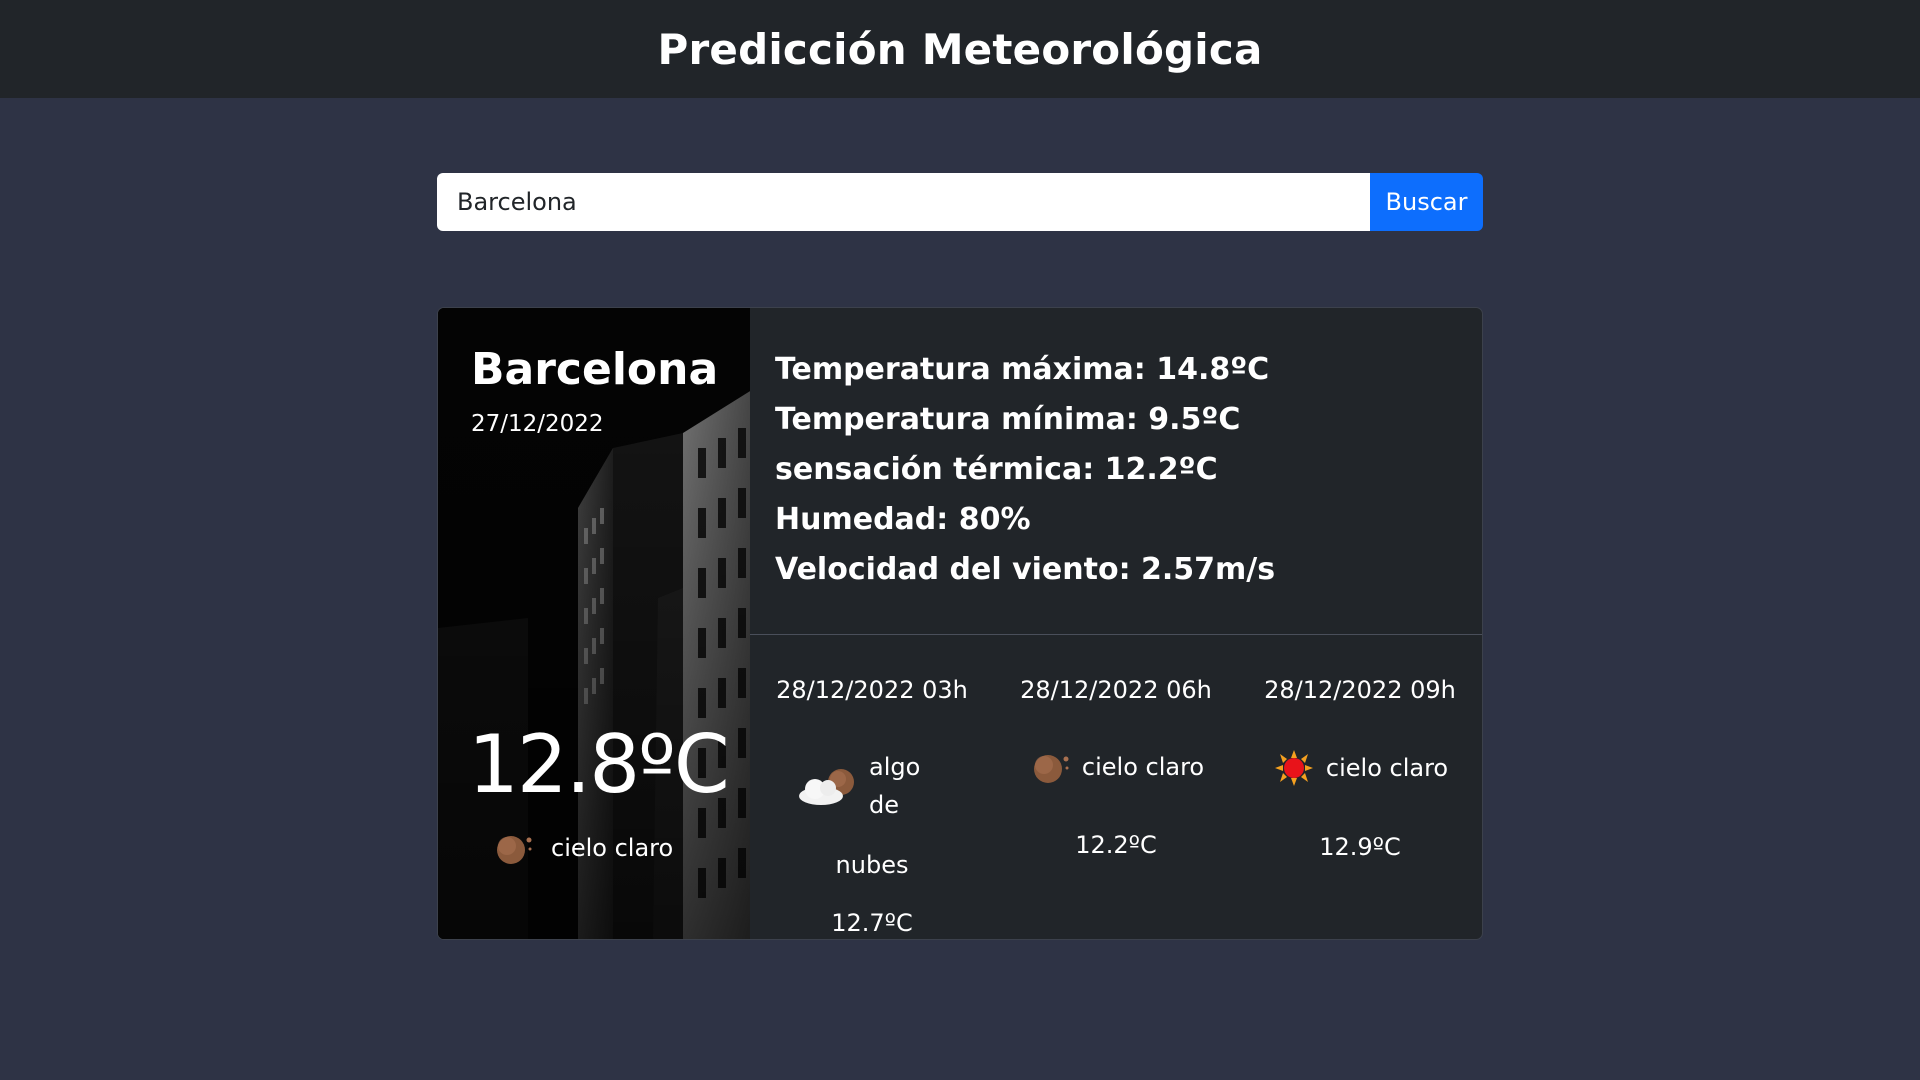 This screenshot has width=1920, height=1080. Describe the element at coordinates (996, 469) in the screenshot. I see `feels-like: sensación térmica: 12.2ºC` at that location.